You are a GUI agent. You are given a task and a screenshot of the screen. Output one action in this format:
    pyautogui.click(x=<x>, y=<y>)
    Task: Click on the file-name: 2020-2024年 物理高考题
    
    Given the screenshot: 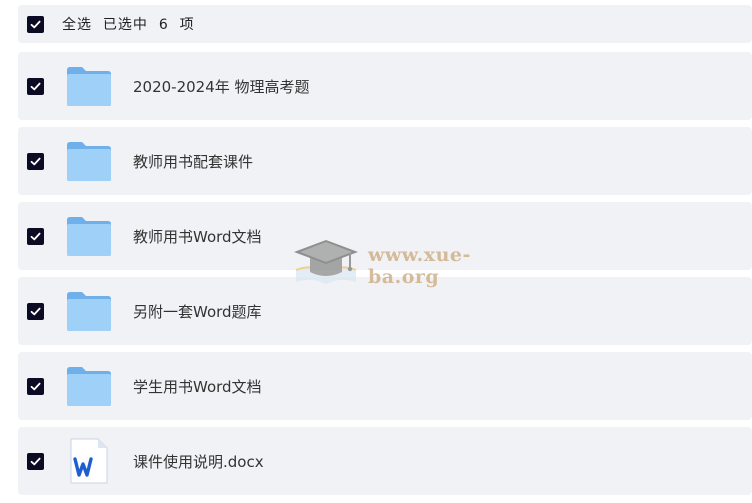 What is the action you would take?
    pyautogui.click(x=221, y=86)
    